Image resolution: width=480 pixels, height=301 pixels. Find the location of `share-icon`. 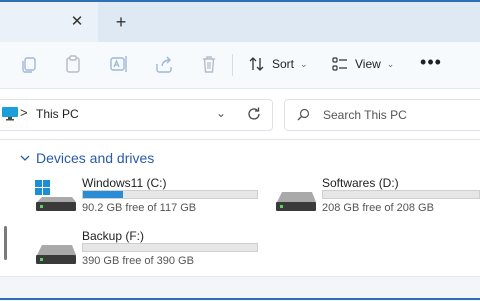

share-icon is located at coordinates (164, 64).